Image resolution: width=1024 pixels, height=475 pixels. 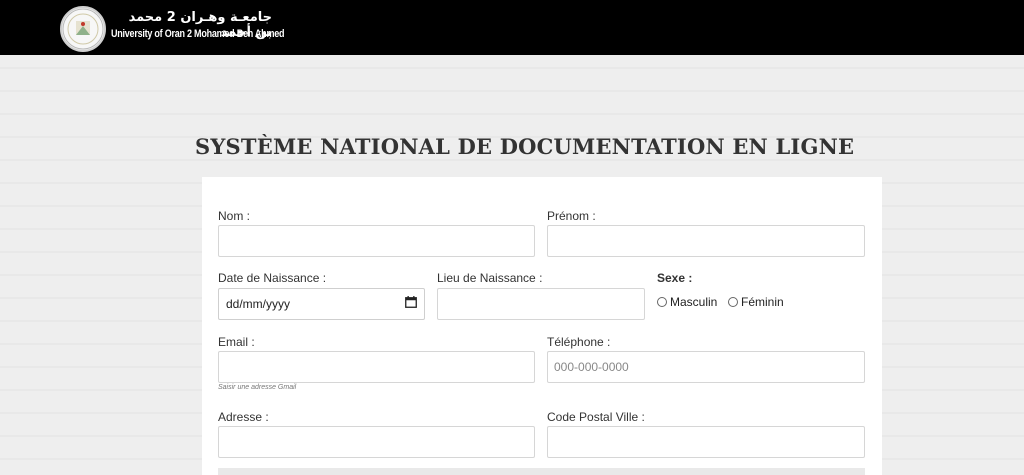 What do you see at coordinates (257, 387) in the screenshot?
I see `email-help-text: Saisir une adresse Gmail` at bounding box center [257, 387].